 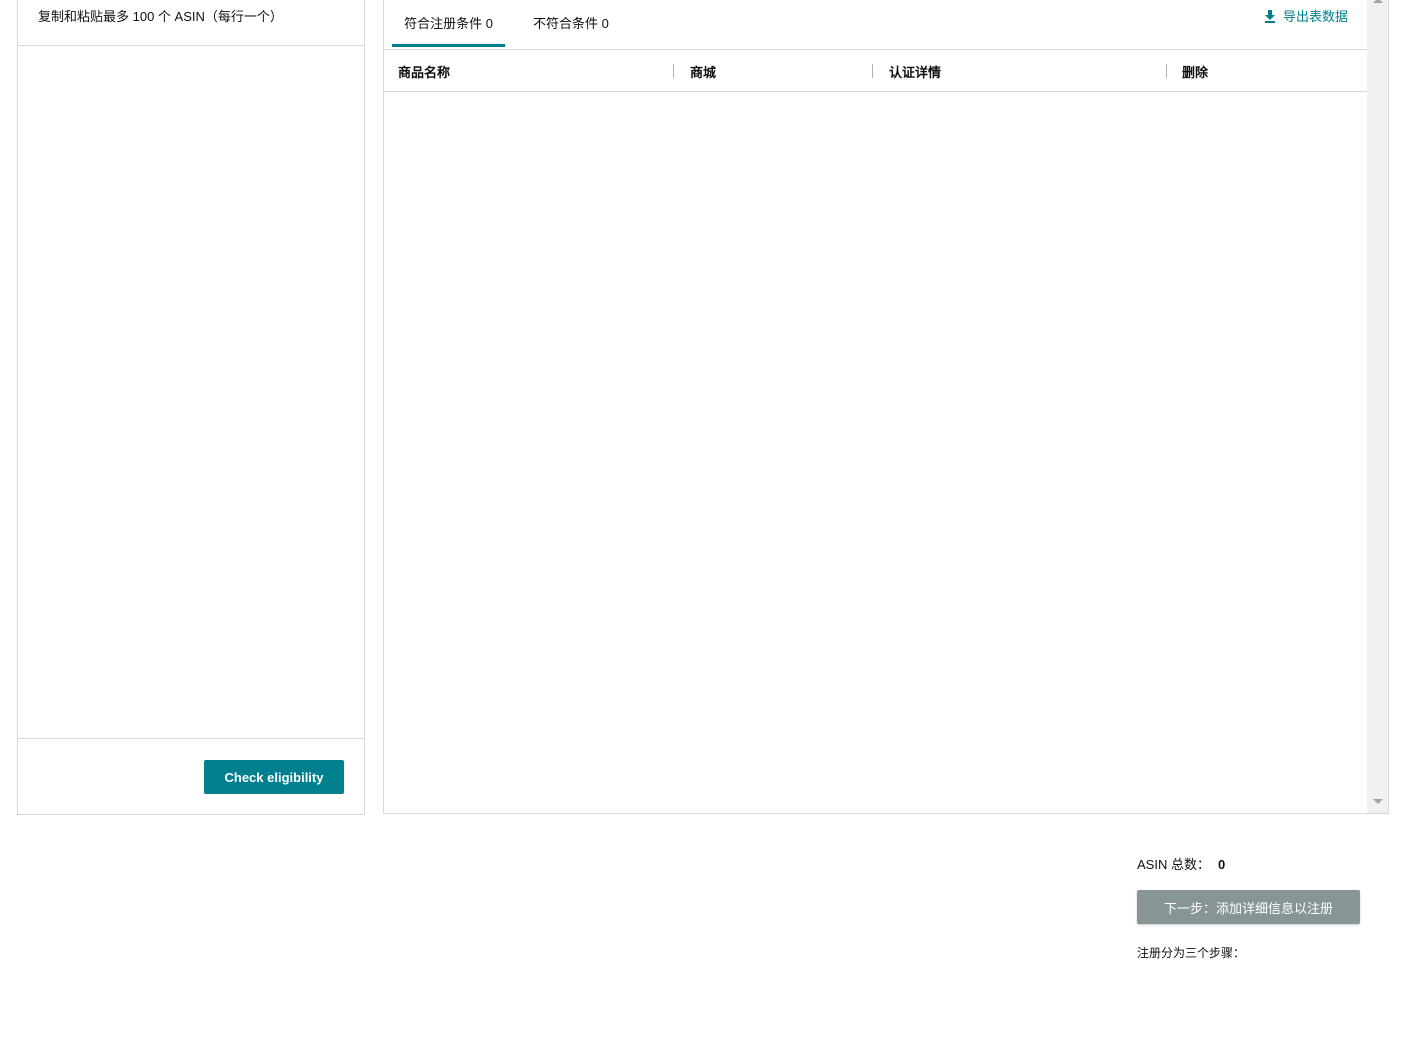 What do you see at coordinates (191, 738) in the screenshot?
I see `divider` at bounding box center [191, 738].